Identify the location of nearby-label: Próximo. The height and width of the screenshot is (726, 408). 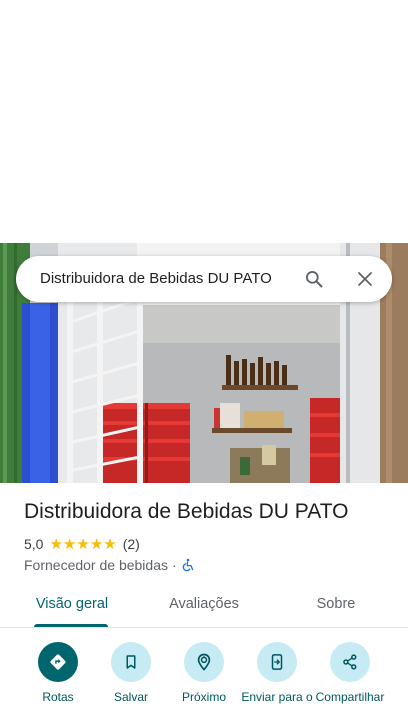
(203, 697).